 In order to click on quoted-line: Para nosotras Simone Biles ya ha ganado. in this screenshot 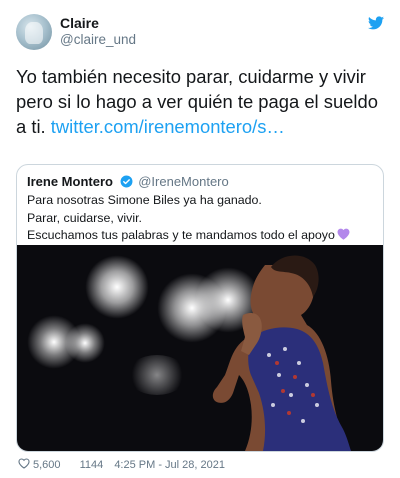, I will do `click(144, 200)`.